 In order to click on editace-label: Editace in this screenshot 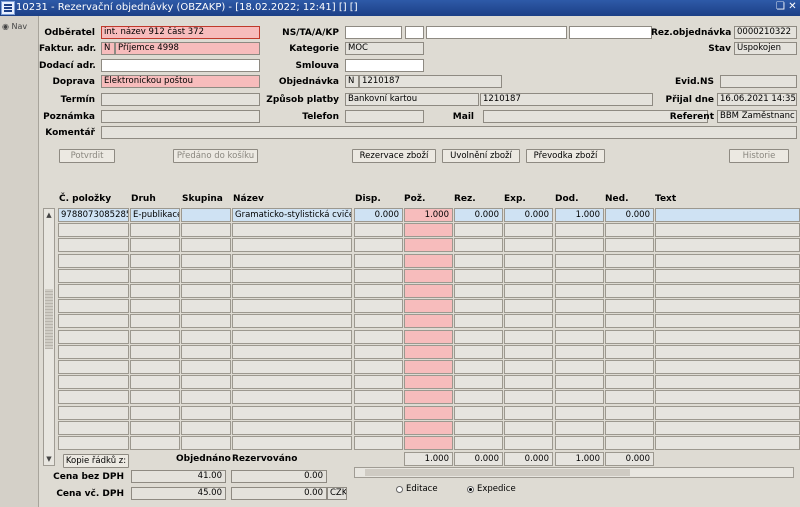, I will do `click(422, 489)`.